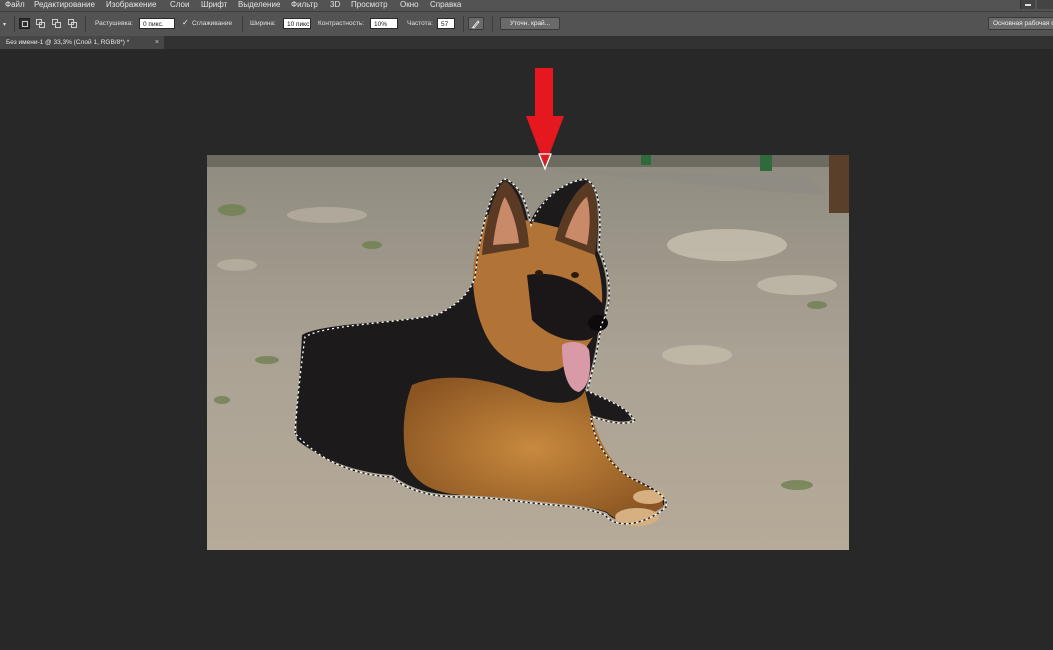  Describe the element at coordinates (212, 23) in the screenshot. I see `antialias-label: Сглаживание` at that location.